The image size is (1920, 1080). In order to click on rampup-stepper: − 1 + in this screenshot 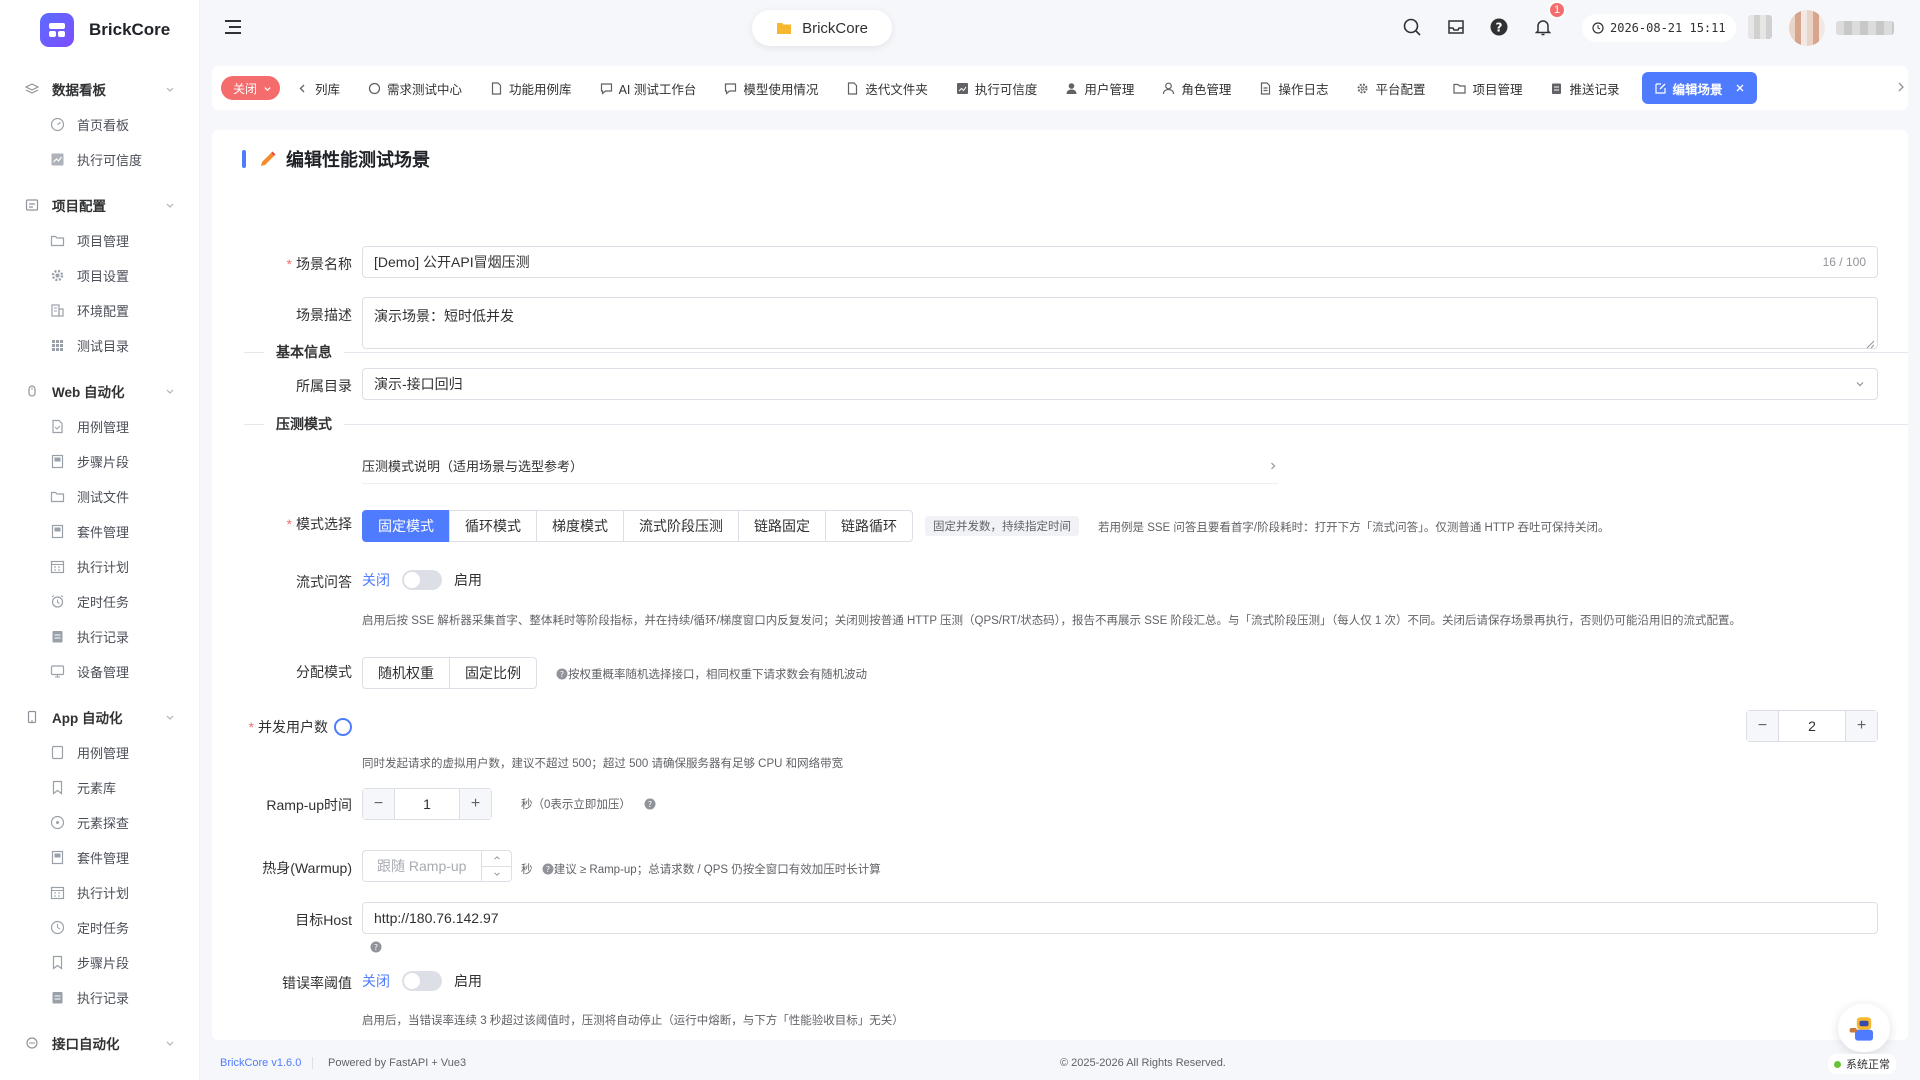, I will do `click(427, 804)`.